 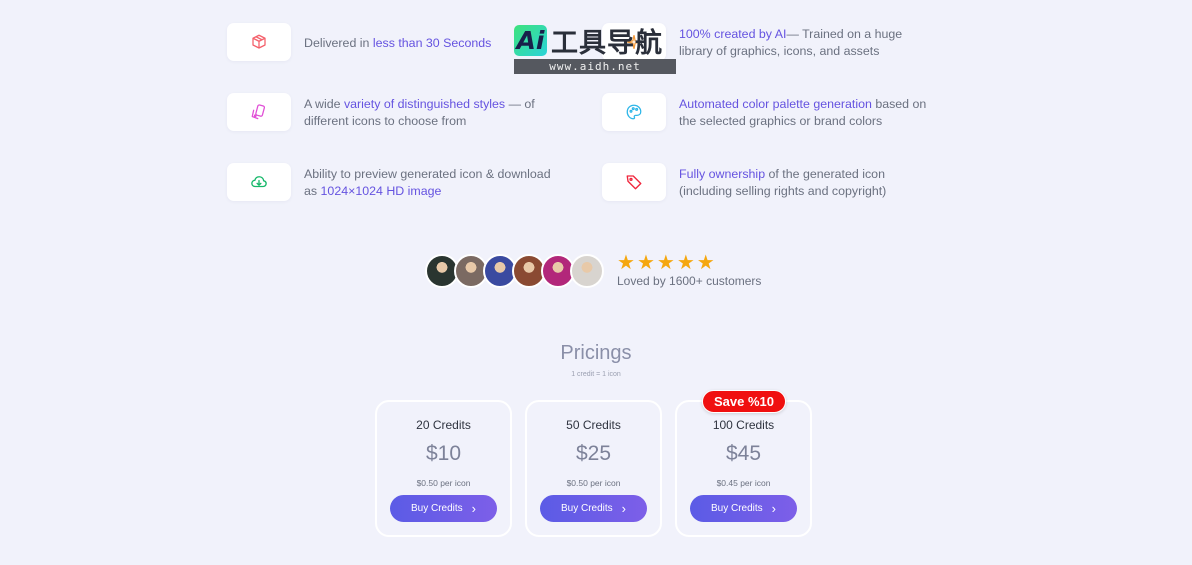 I want to click on plan-credits: 50 Credits, so click(x=593, y=425).